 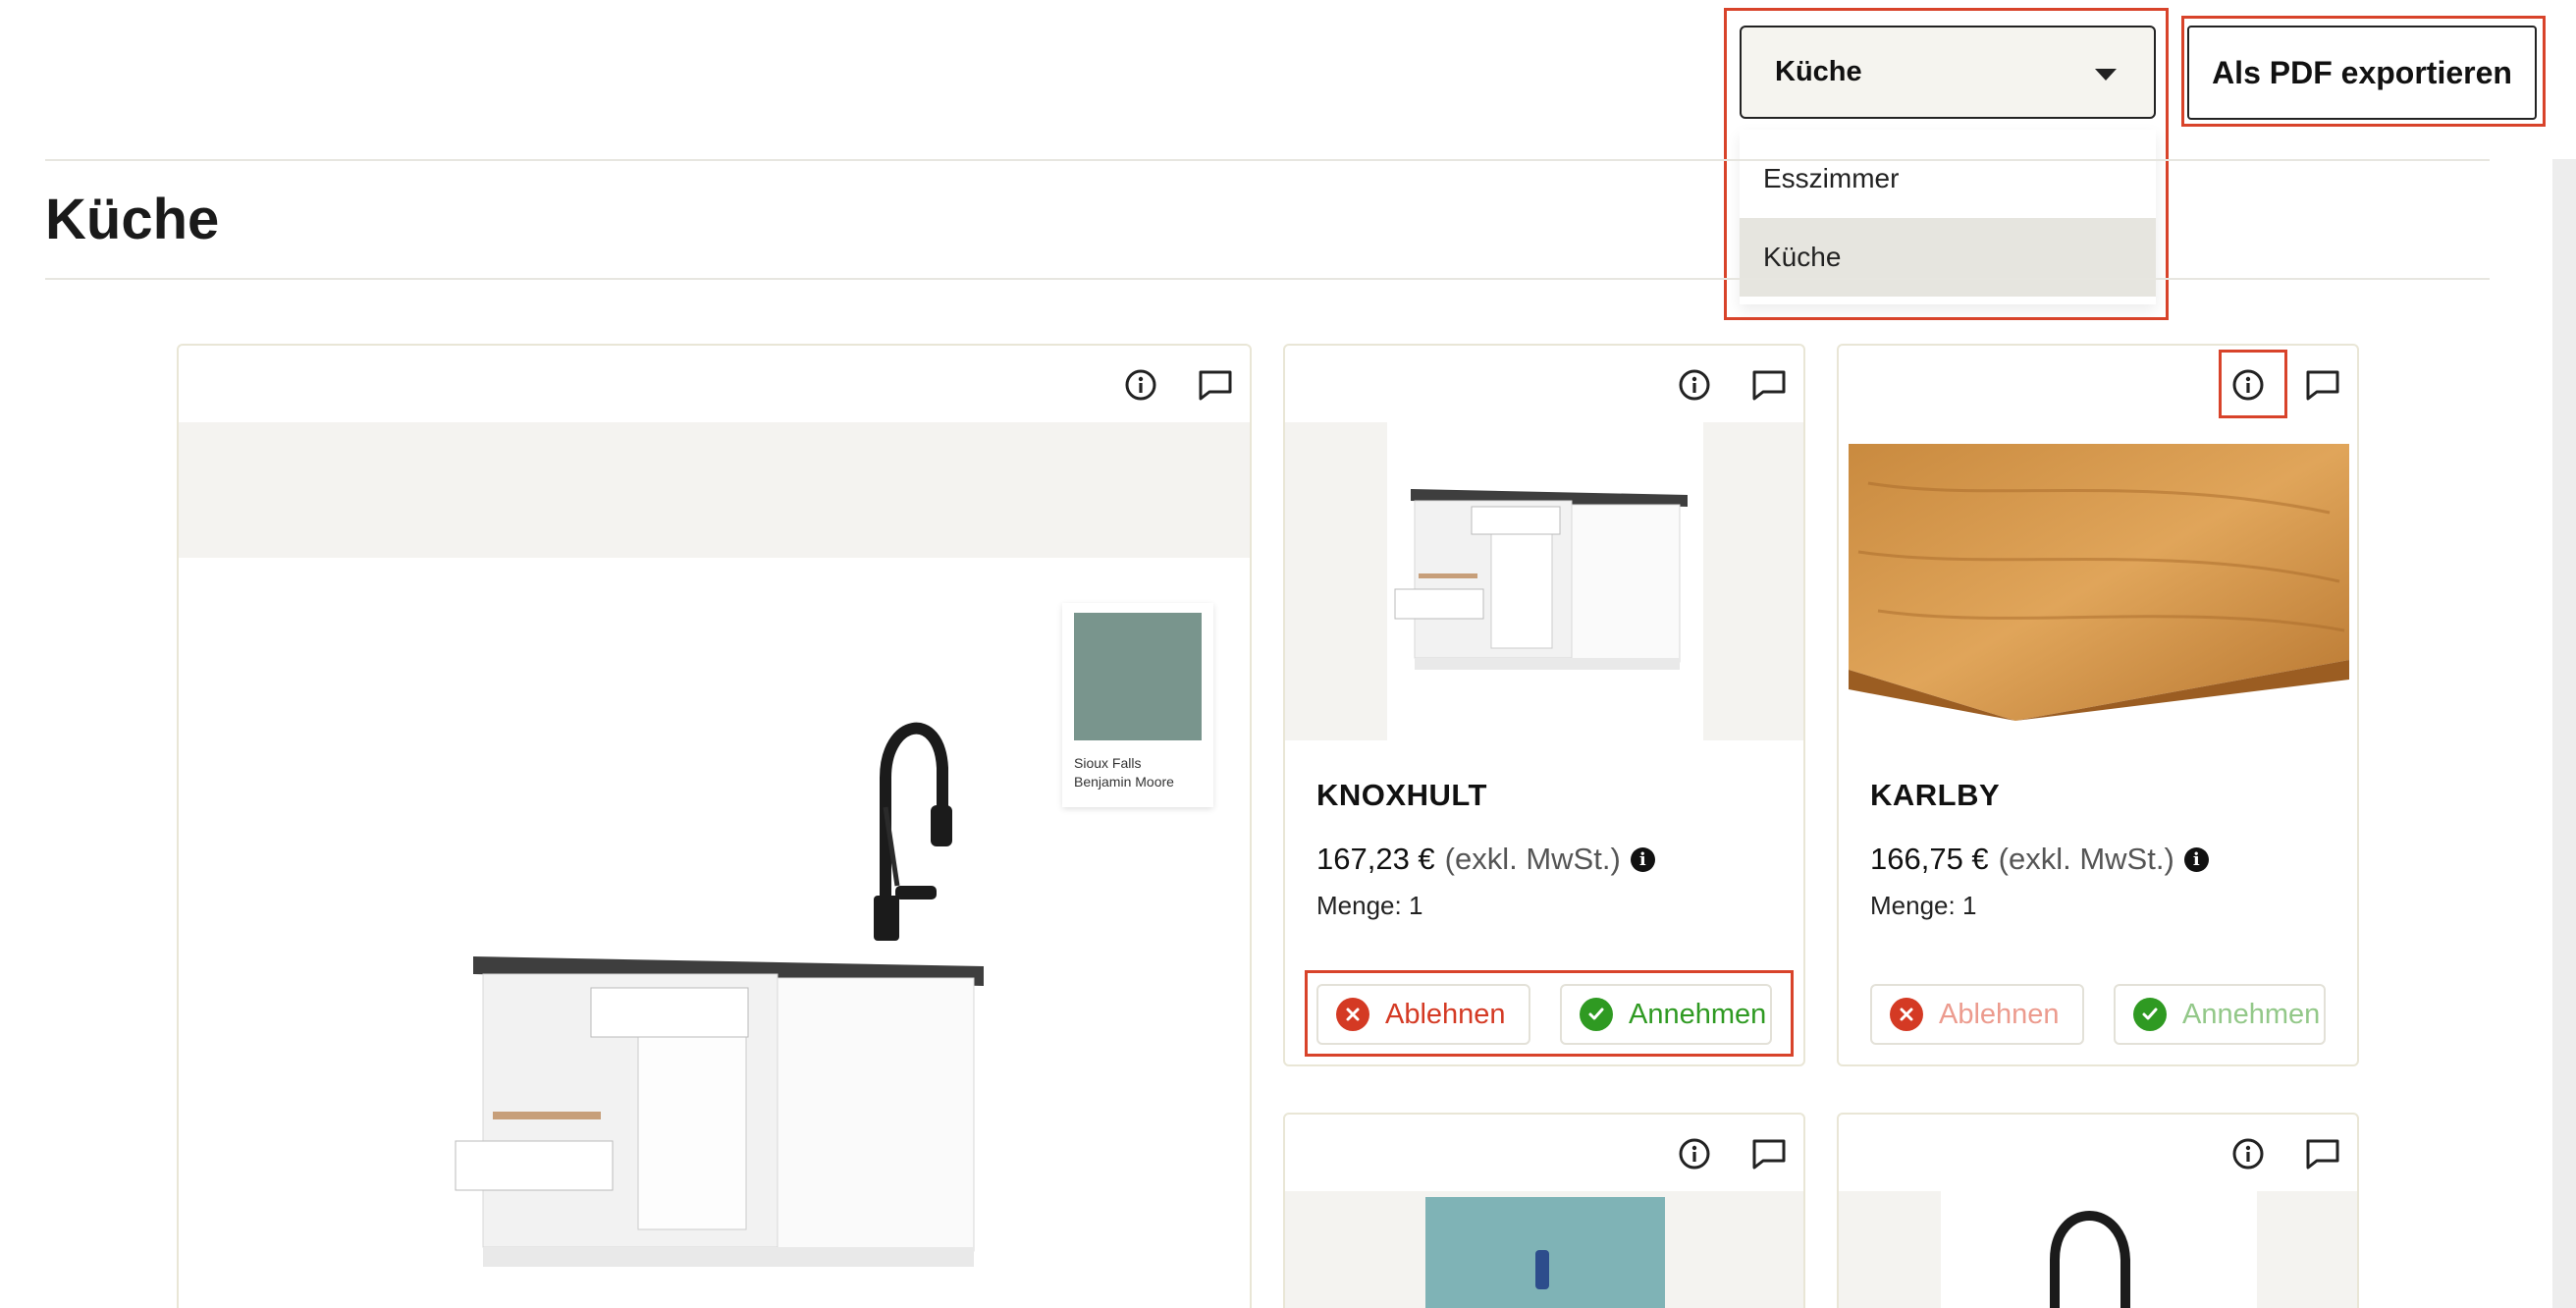 I want to click on product-name: KARLBY, so click(x=1935, y=795).